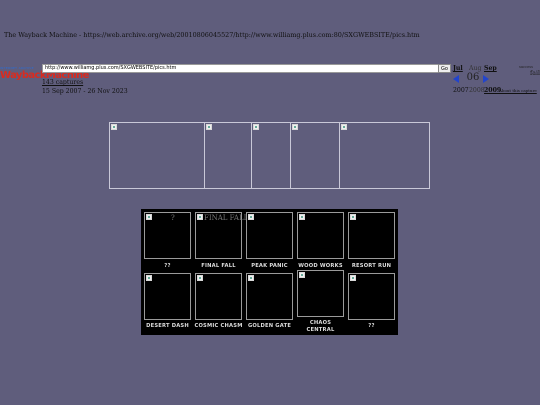  Describe the element at coordinates (458, 68) in the screenshot. I see `month-prev-link: Jul` at that location.